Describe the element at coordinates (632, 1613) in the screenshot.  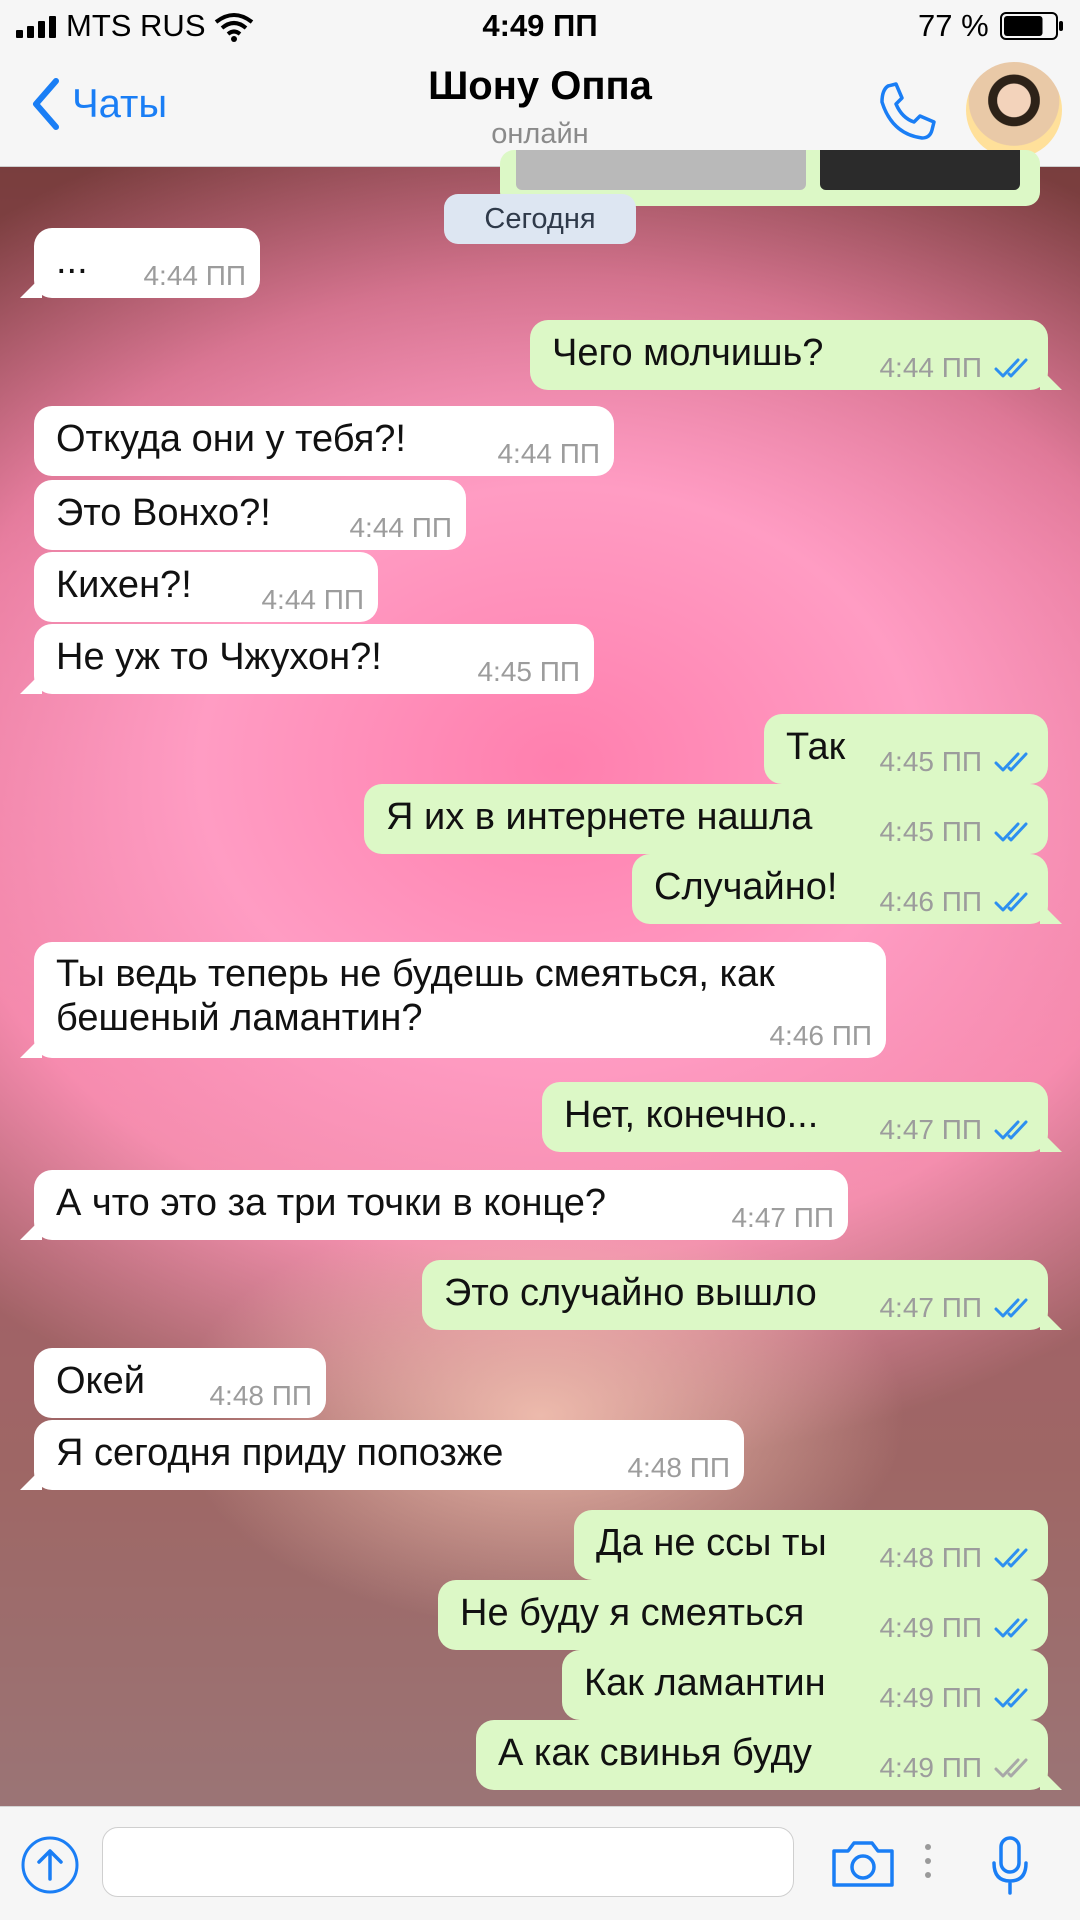
I see `message-text: Не буду я смеяться` at that location.